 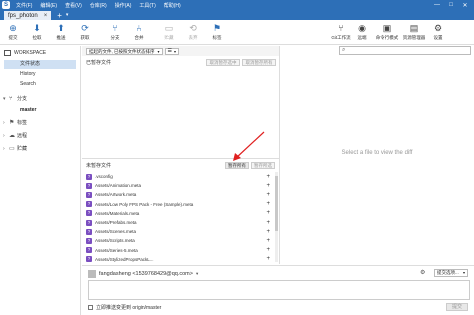 What do you see at coordinates (48, 5) in the screenshot?
I see `menu-edit: 编辑(E)` at bounding box center [48, 5].